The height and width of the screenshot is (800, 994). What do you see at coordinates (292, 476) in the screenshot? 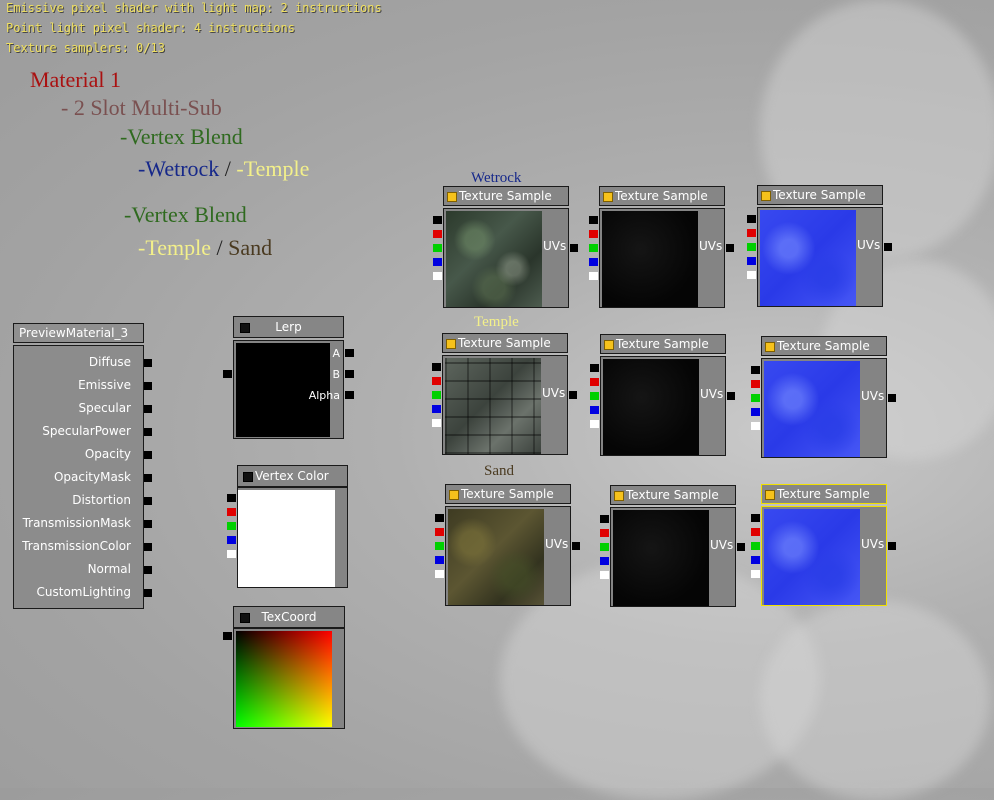
I see `vertex-color-header: Vertex Color` at bounding box center [292, 476].